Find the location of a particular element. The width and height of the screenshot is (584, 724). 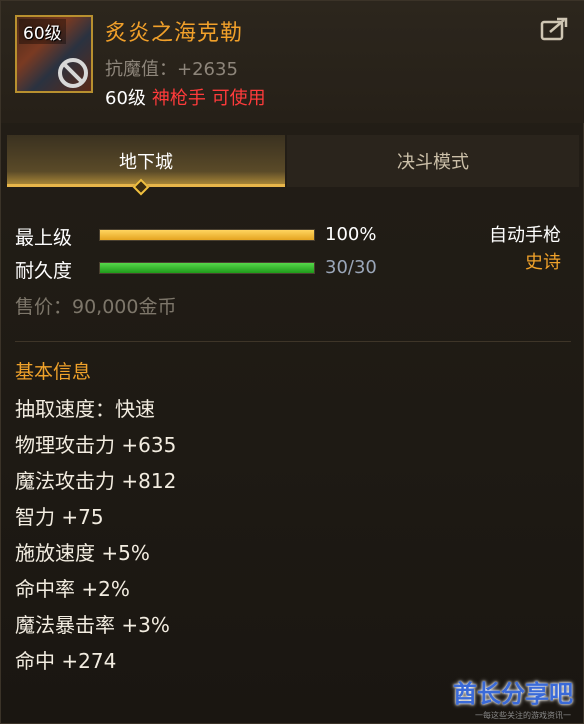

tab-duel-mode: 决斗模式 is located at coordinates (433, 161).